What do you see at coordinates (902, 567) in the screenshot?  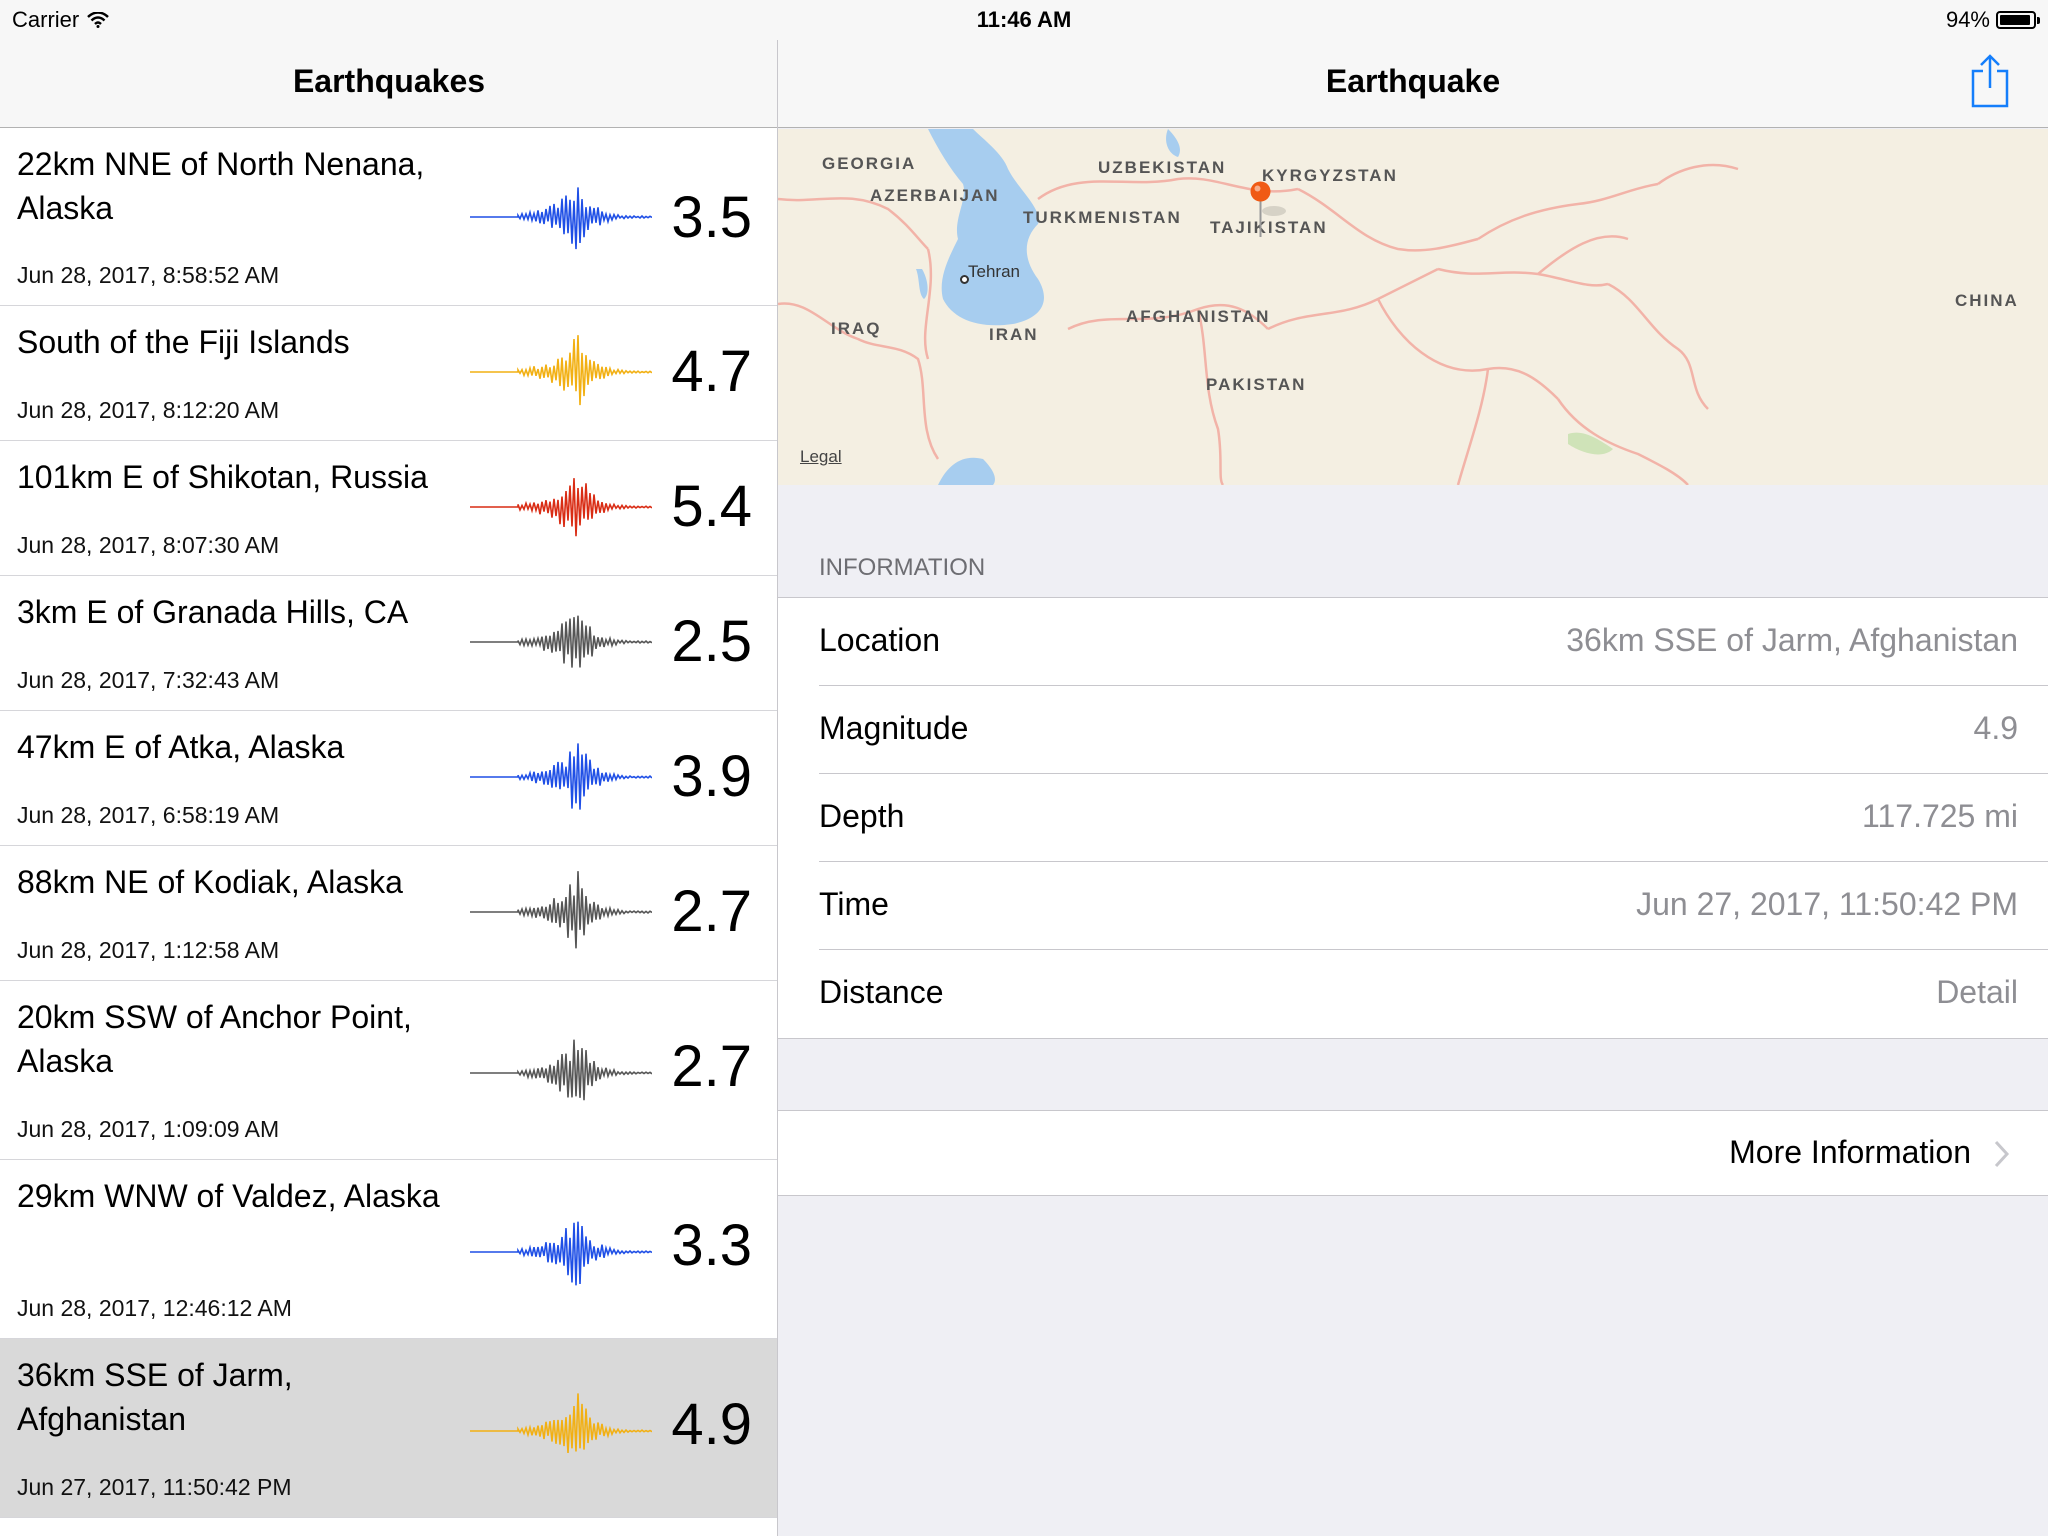 I see `information-section-header: INFORMATION` at bounding box center [902, 567].